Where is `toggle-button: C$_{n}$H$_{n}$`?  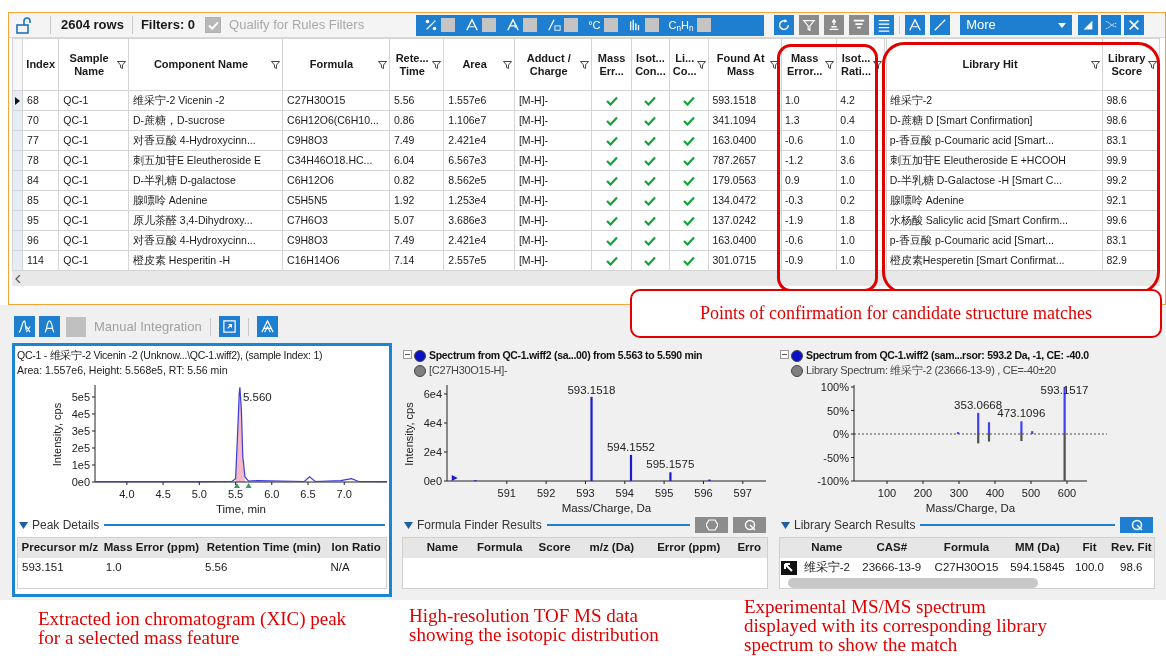
toggle-button: C$_{n}$H$_{n}$ is located at coordinates (689, 25).